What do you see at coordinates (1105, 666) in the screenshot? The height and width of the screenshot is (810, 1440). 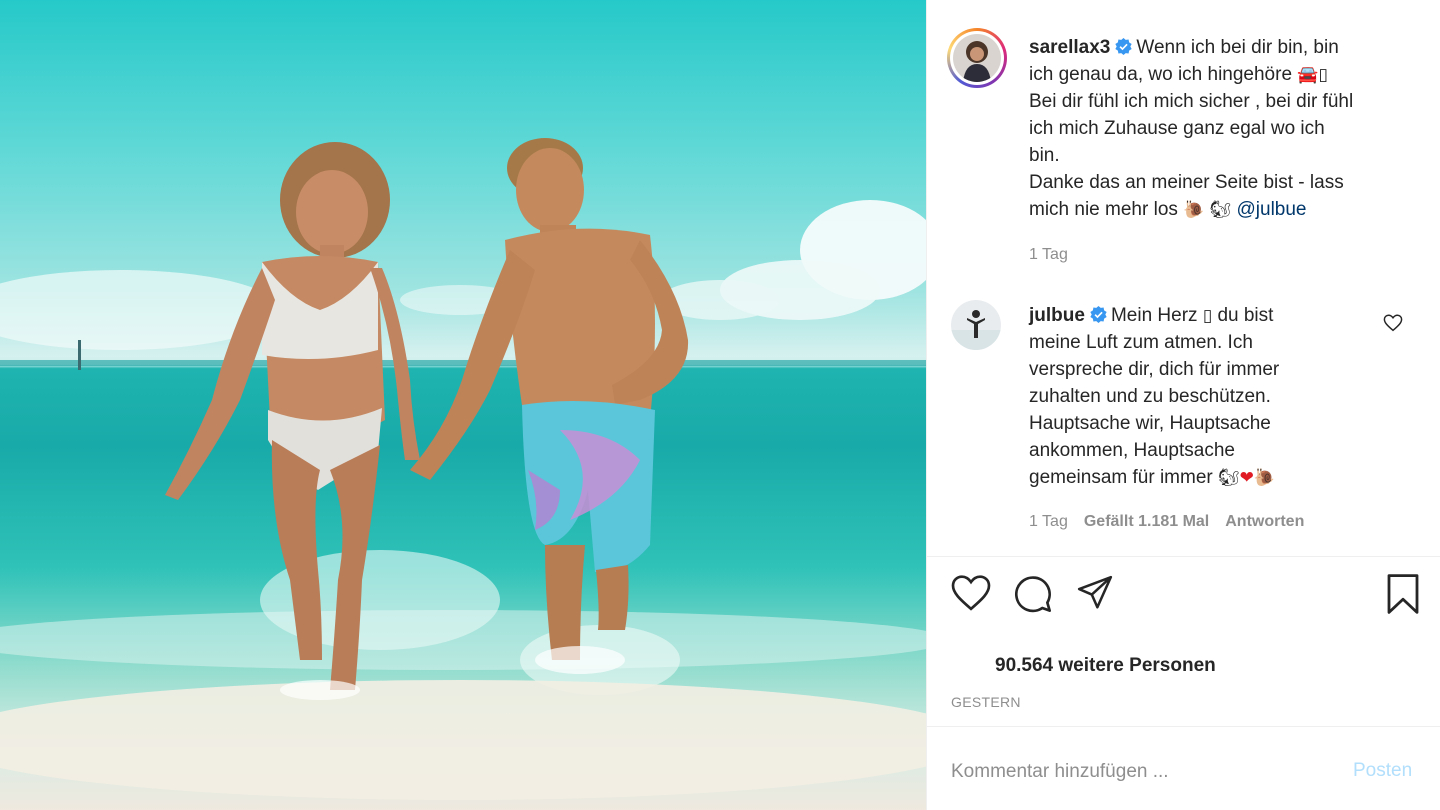 I see `likes-count: 90.564 weitere Personen` at bounding box center [1105, 666].